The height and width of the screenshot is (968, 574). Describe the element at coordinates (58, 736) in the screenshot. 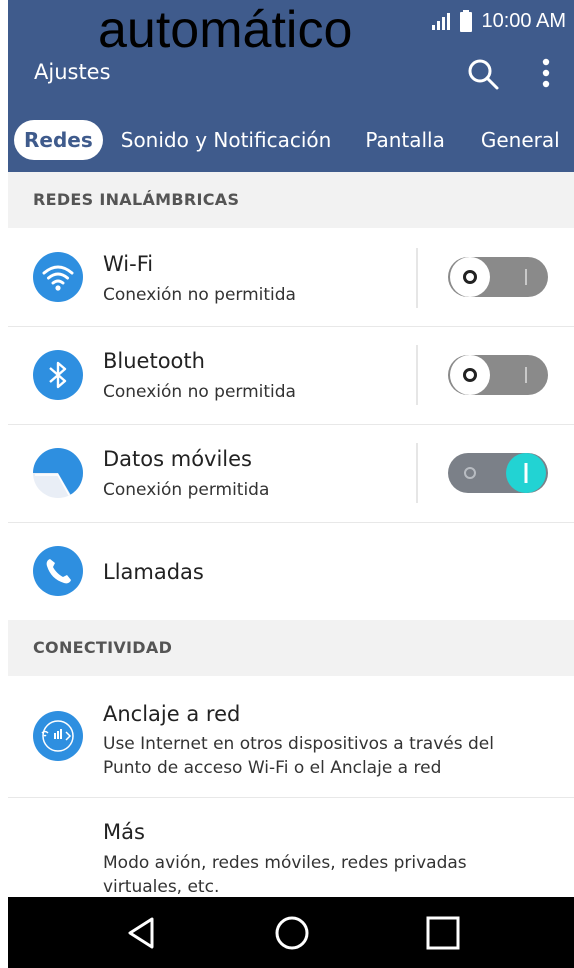

I see `tethering-icon` at that location.